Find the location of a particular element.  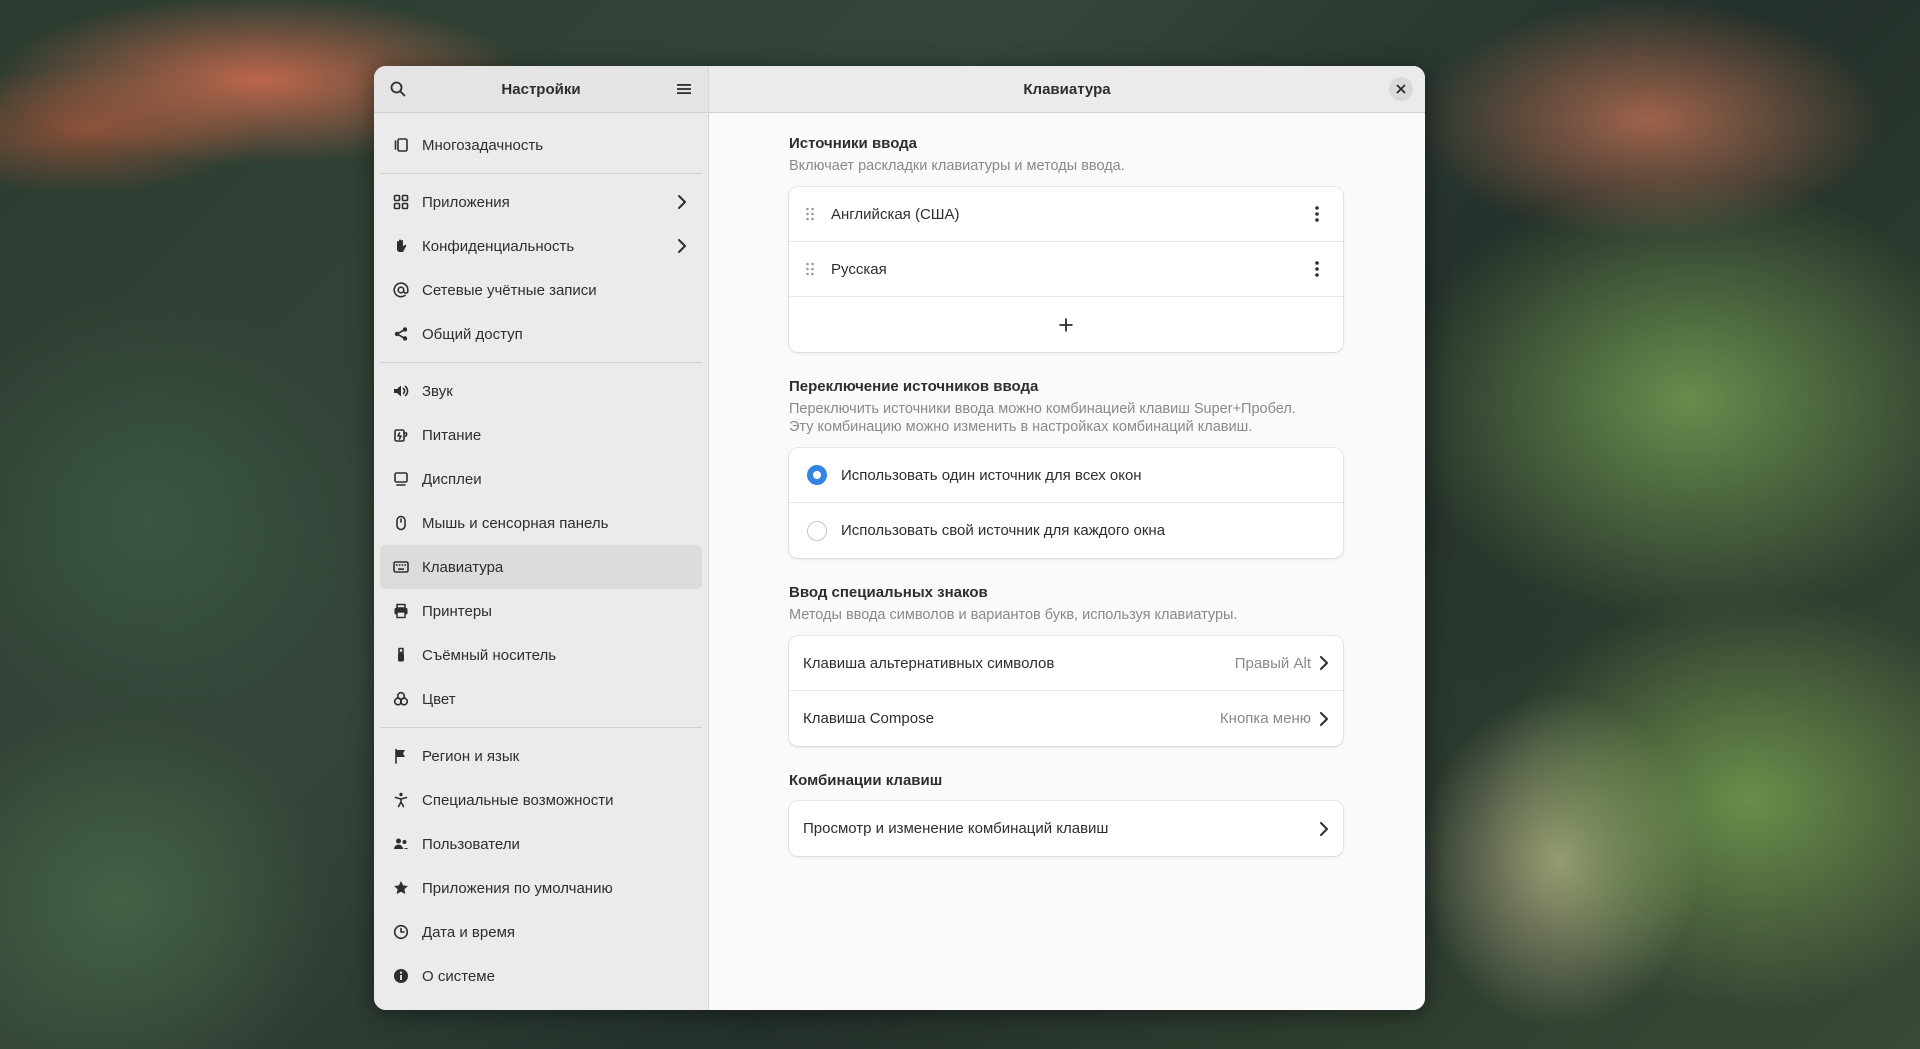

hamburger-menu-icon is located at coordinates (683, 89).